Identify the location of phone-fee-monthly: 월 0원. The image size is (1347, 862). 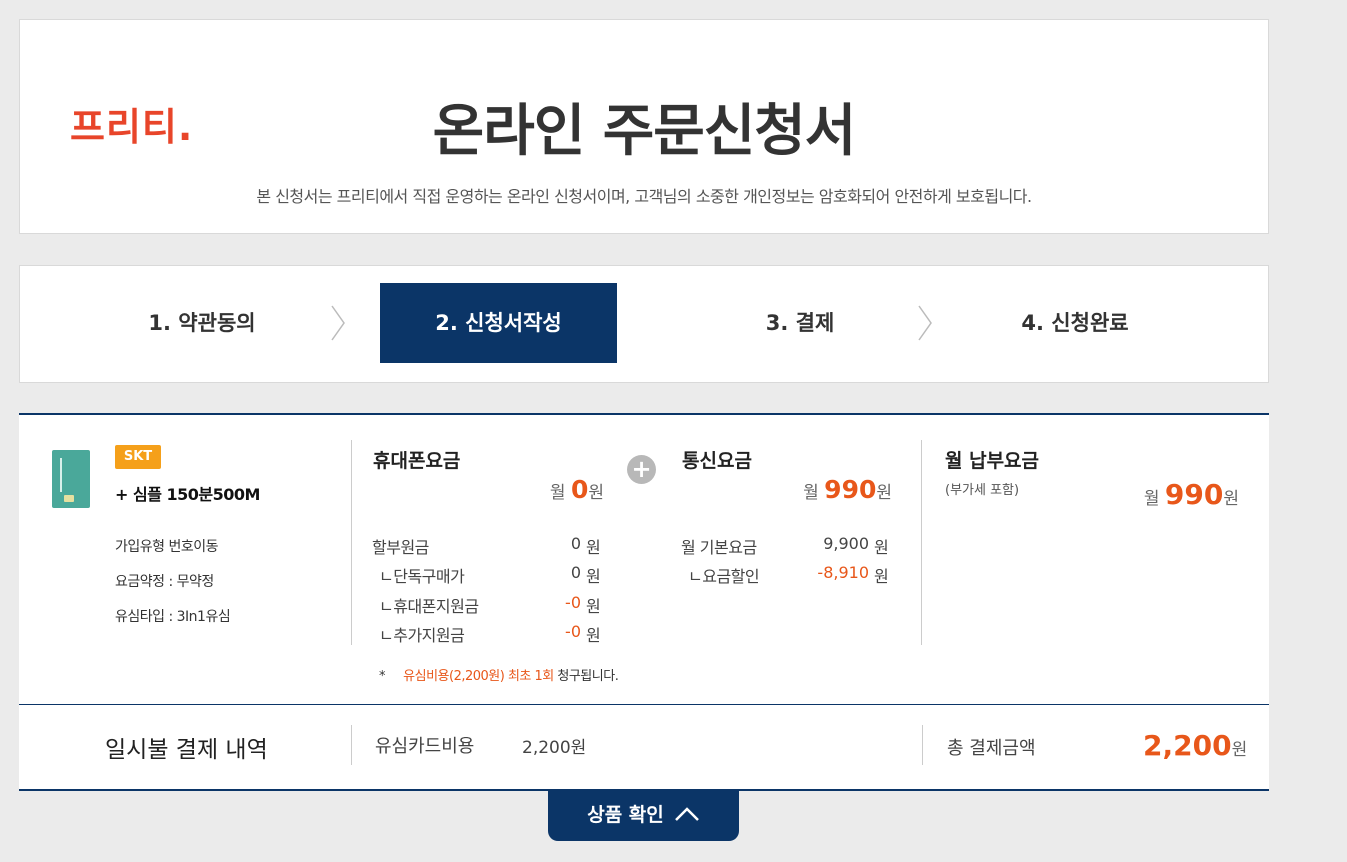
(576, 489).